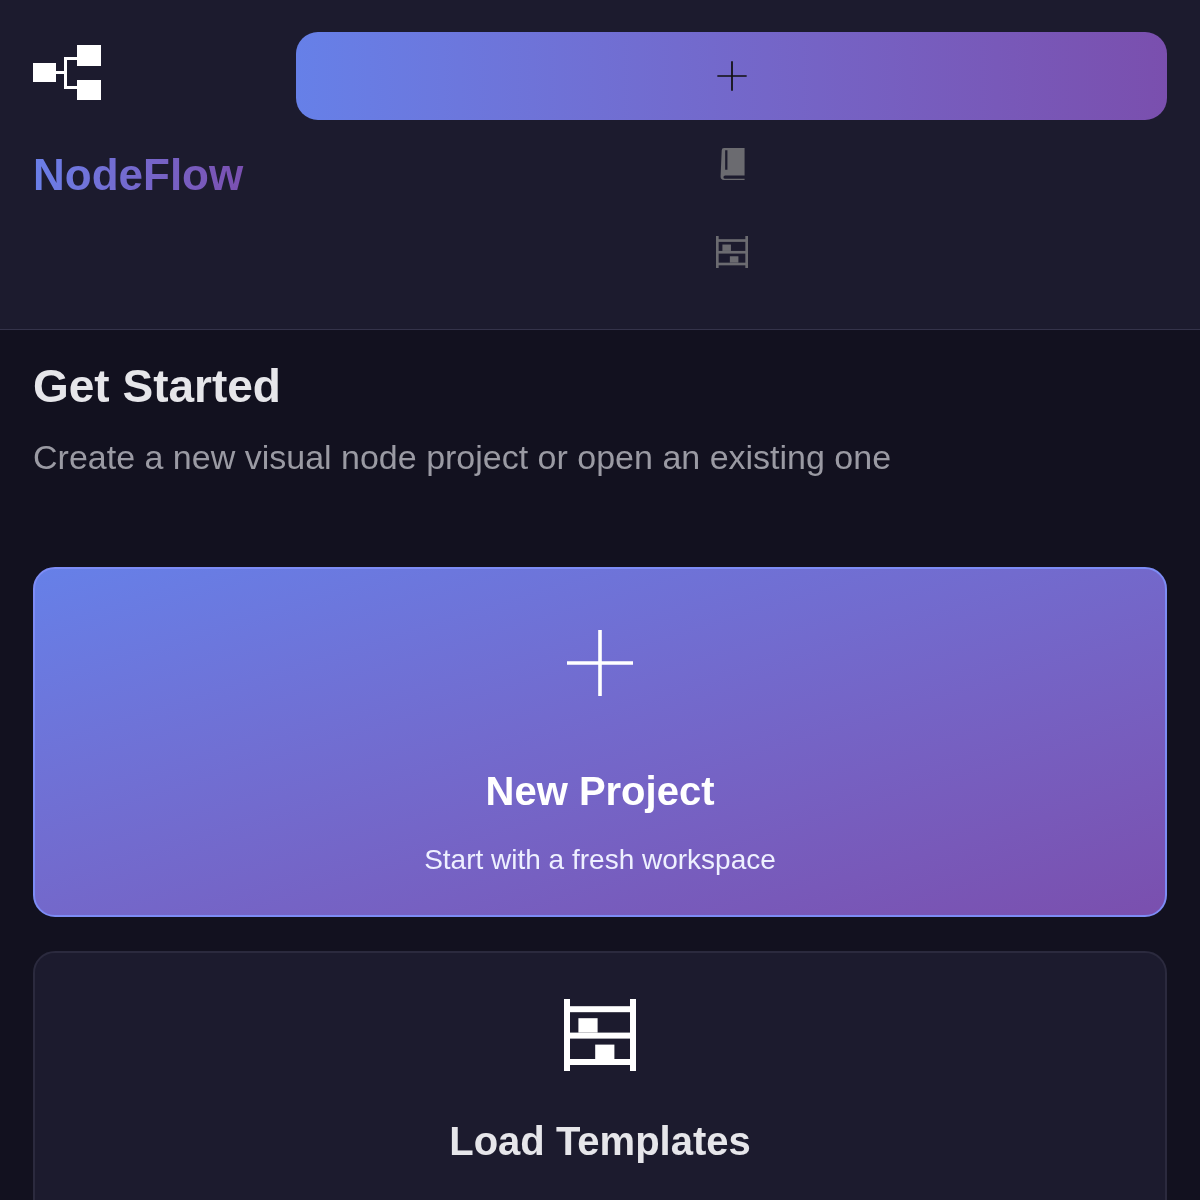 The width and height of the screenshot is (1200, 1200). I want to click on card-title: New Project, so click(600, 791).